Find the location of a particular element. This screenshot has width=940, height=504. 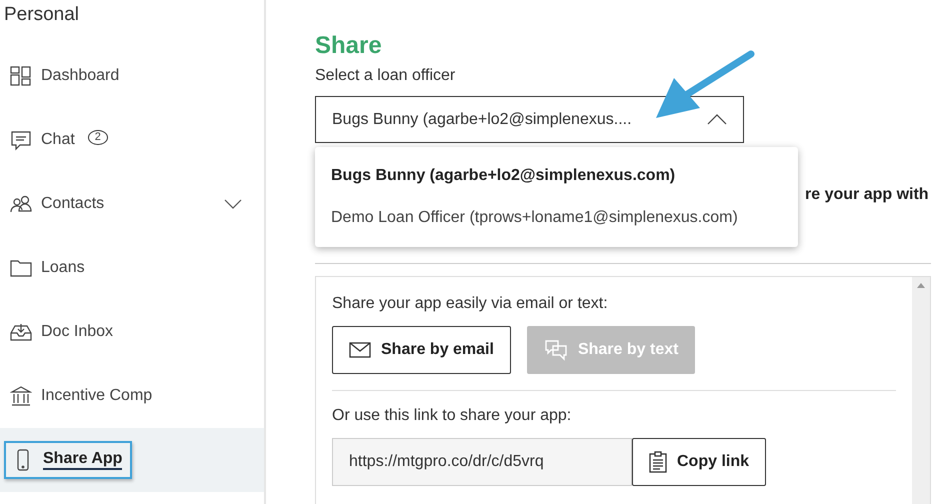

field-label: Select a loan officer is located at coordinates (385, 76).